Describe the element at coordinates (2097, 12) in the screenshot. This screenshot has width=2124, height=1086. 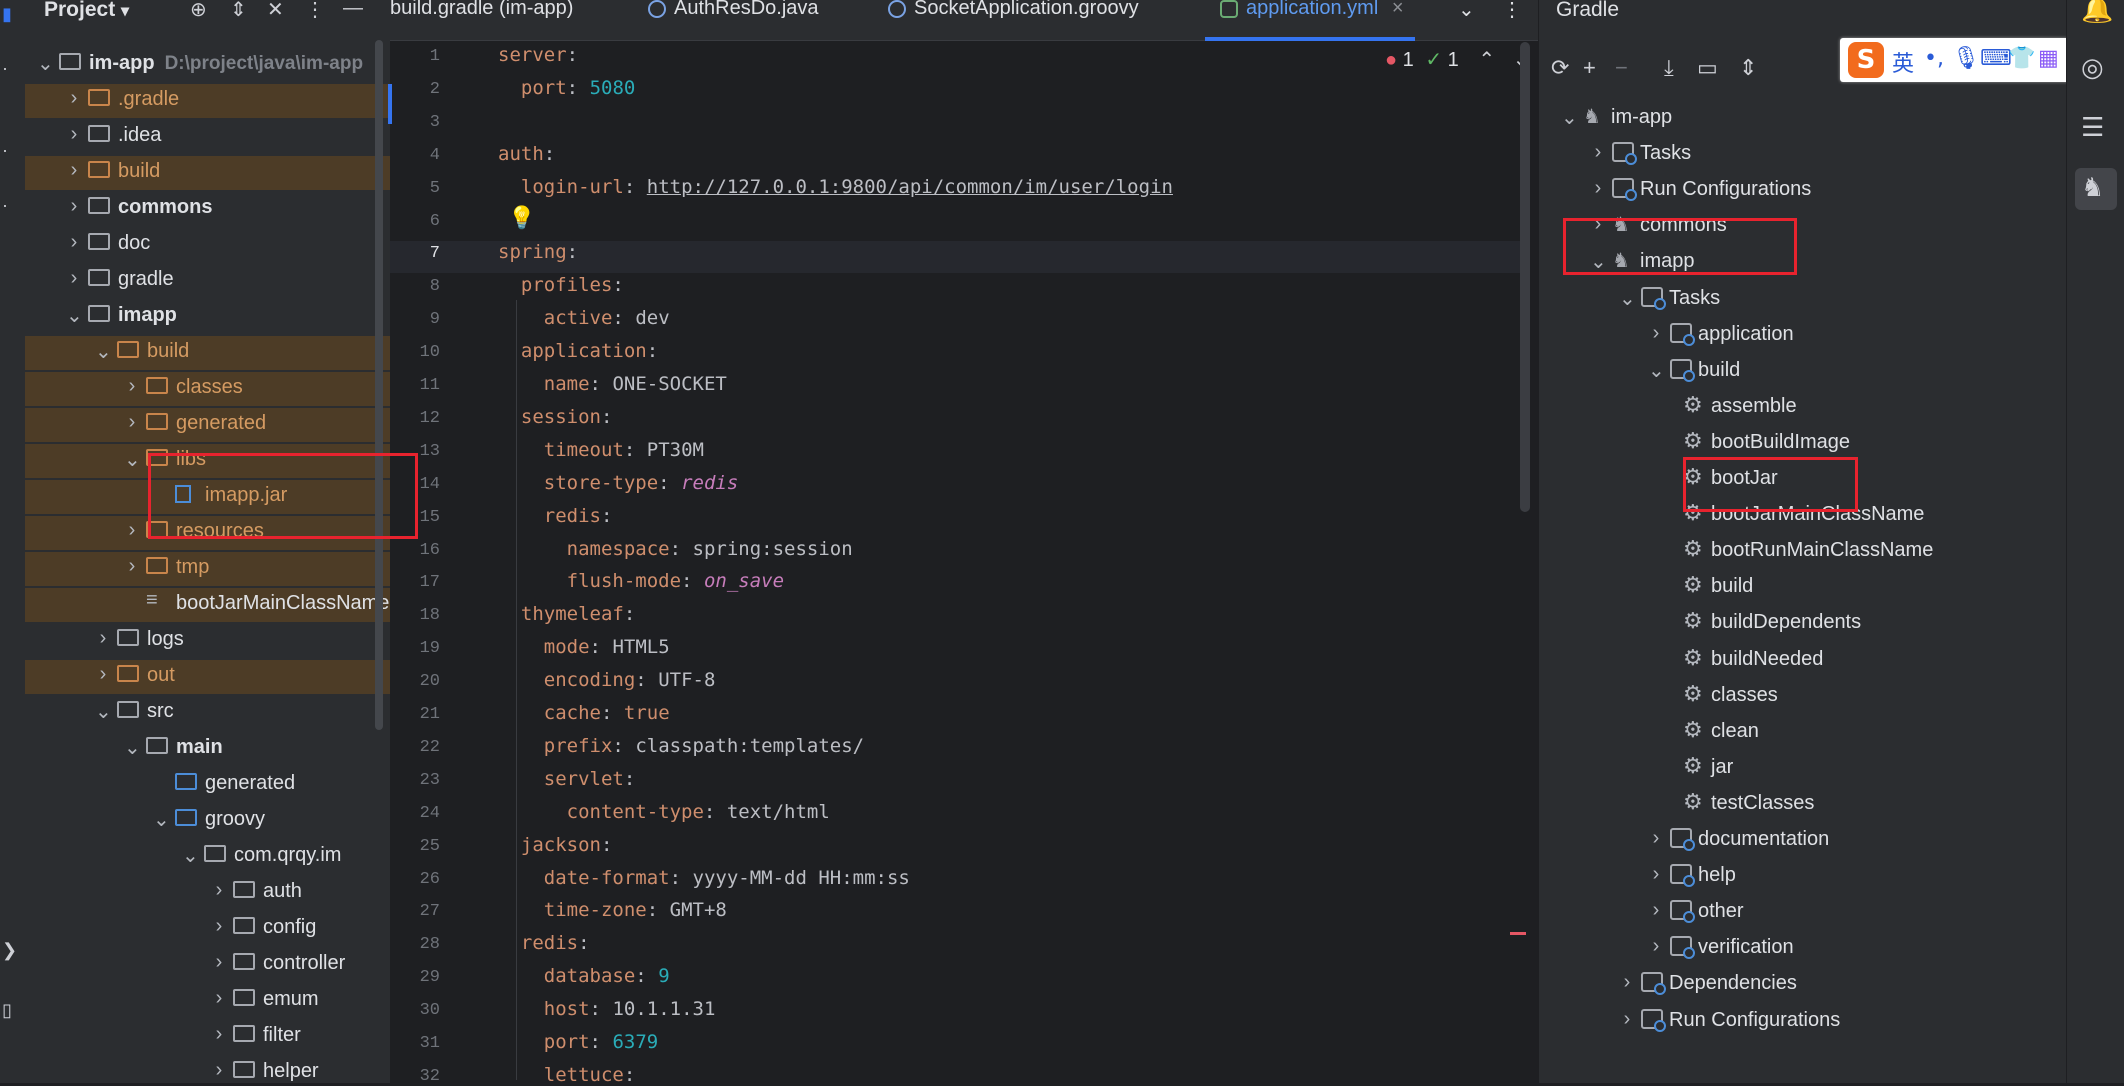
I see `notifications-icon: 🔔` at that location.